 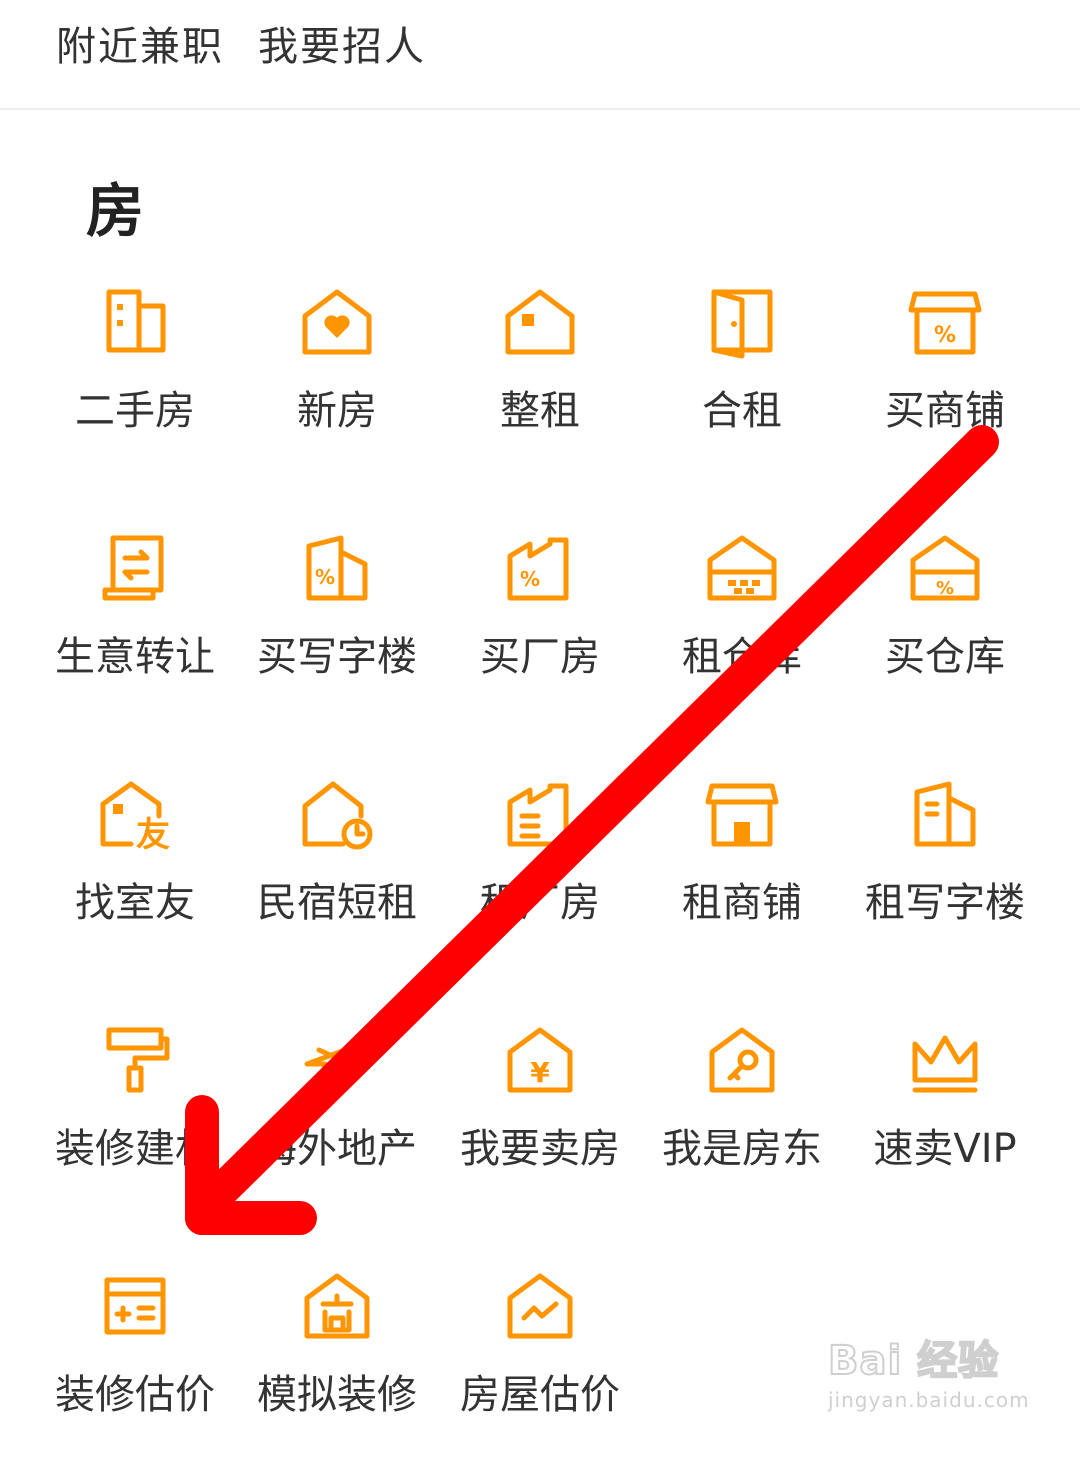 What do you see at coordinates (945, 382) in the screenshot?
I see `grid-item: % 买商铺` at bounding box center [945, 382].